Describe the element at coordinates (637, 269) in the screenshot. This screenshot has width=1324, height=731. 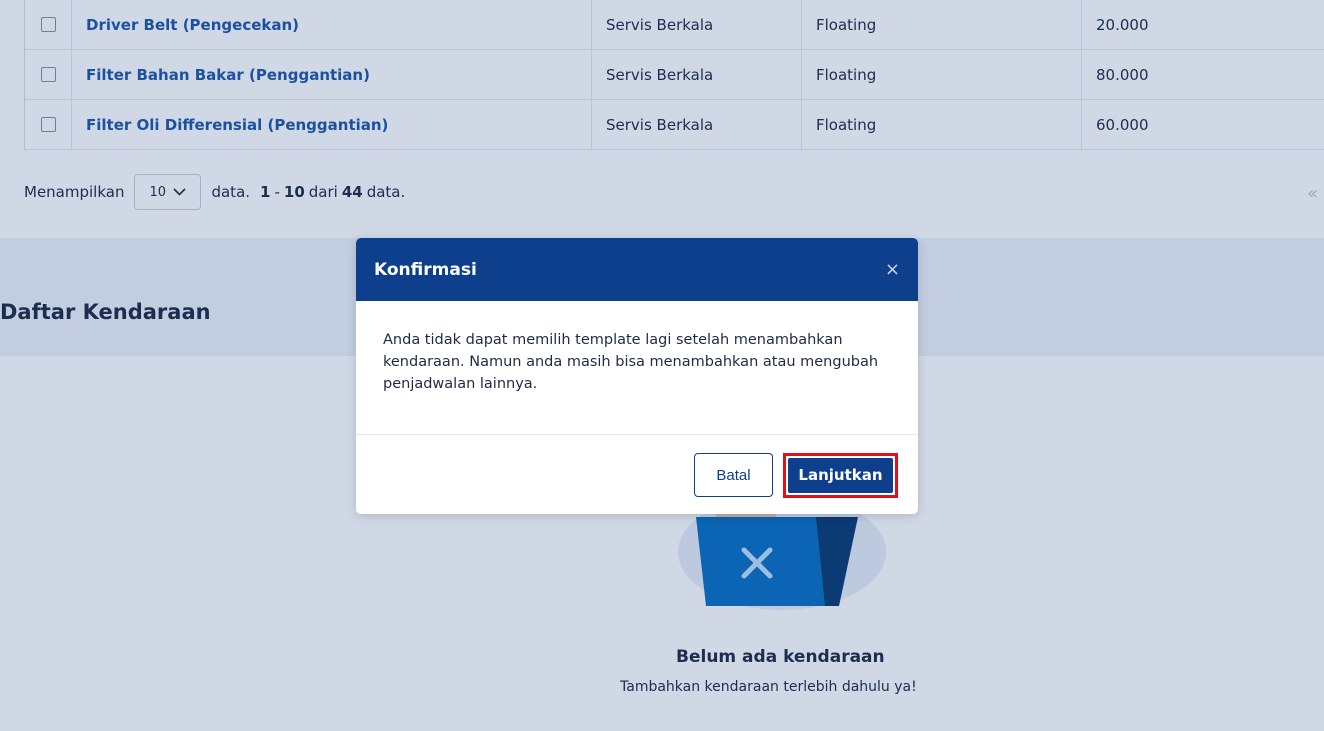
I see `dialog-header: Konfirmasi ×` at that location.